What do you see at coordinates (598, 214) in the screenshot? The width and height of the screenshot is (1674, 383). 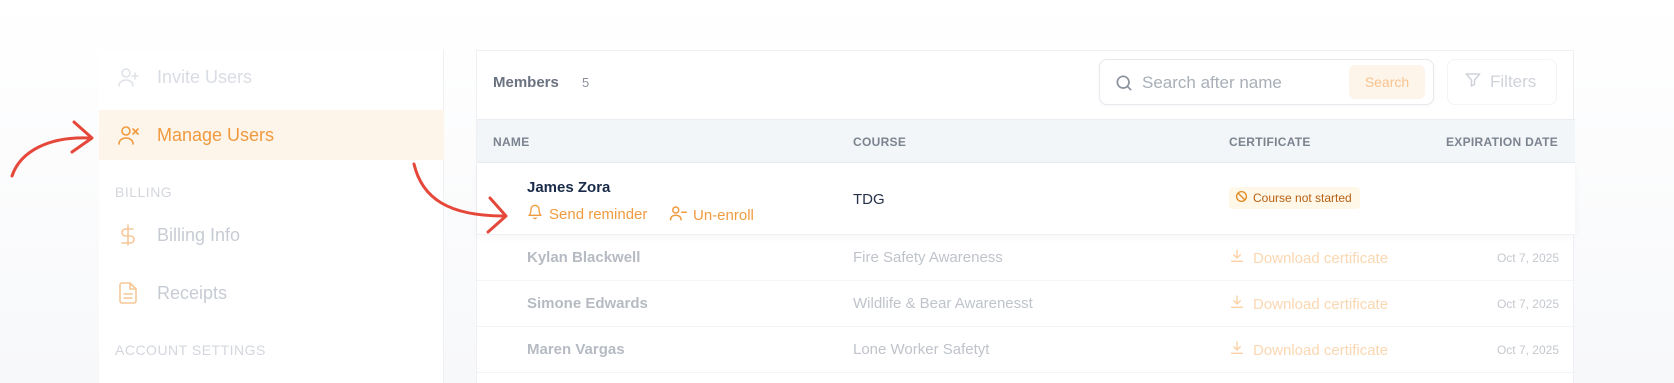 I see `send-reminder-label: Send reminder` at bounding box center [598, 214].